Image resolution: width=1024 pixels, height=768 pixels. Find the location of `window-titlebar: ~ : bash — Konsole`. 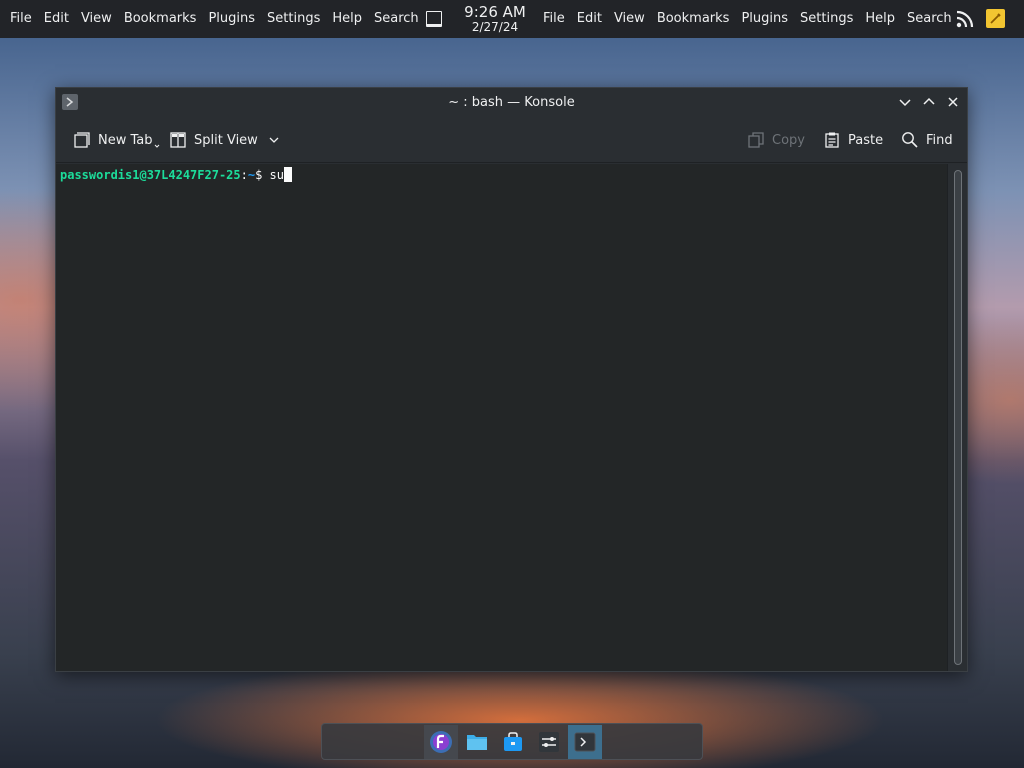

window-titlebar: ~ : bash — Konsole is located at coordinates (511, 102).